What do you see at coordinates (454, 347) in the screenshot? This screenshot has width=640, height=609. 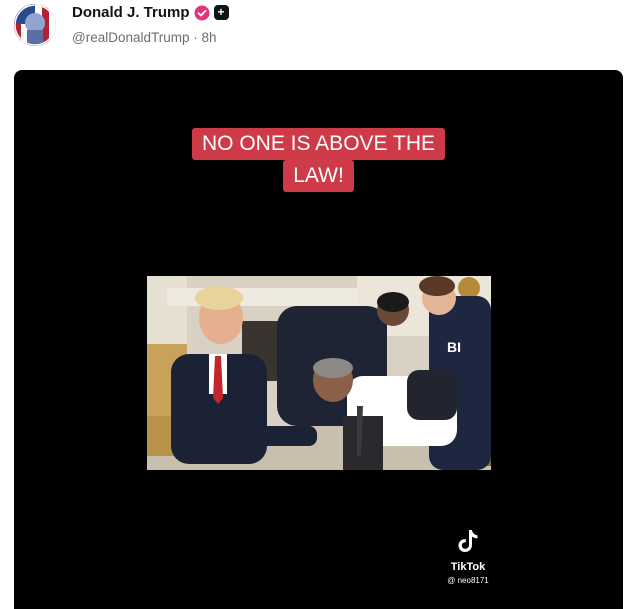 I see `jacket-text: BI` at bounding box center [454, 347].